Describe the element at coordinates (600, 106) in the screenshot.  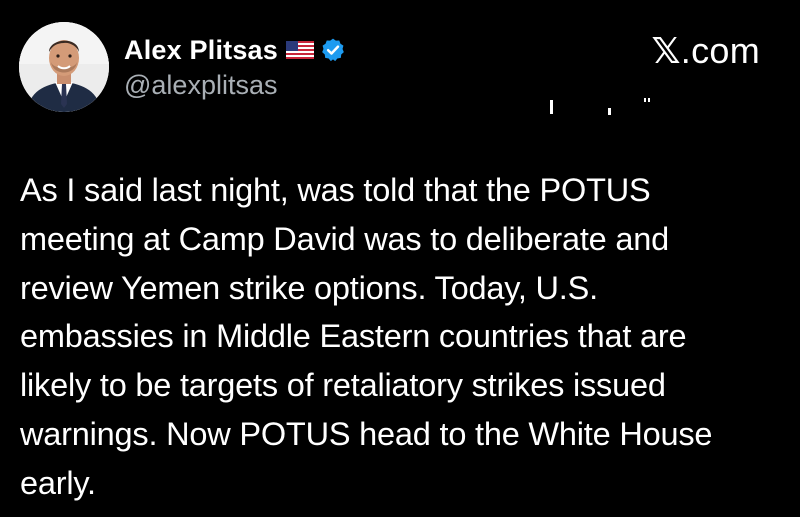
I see `image-artifact-specks` at that location.